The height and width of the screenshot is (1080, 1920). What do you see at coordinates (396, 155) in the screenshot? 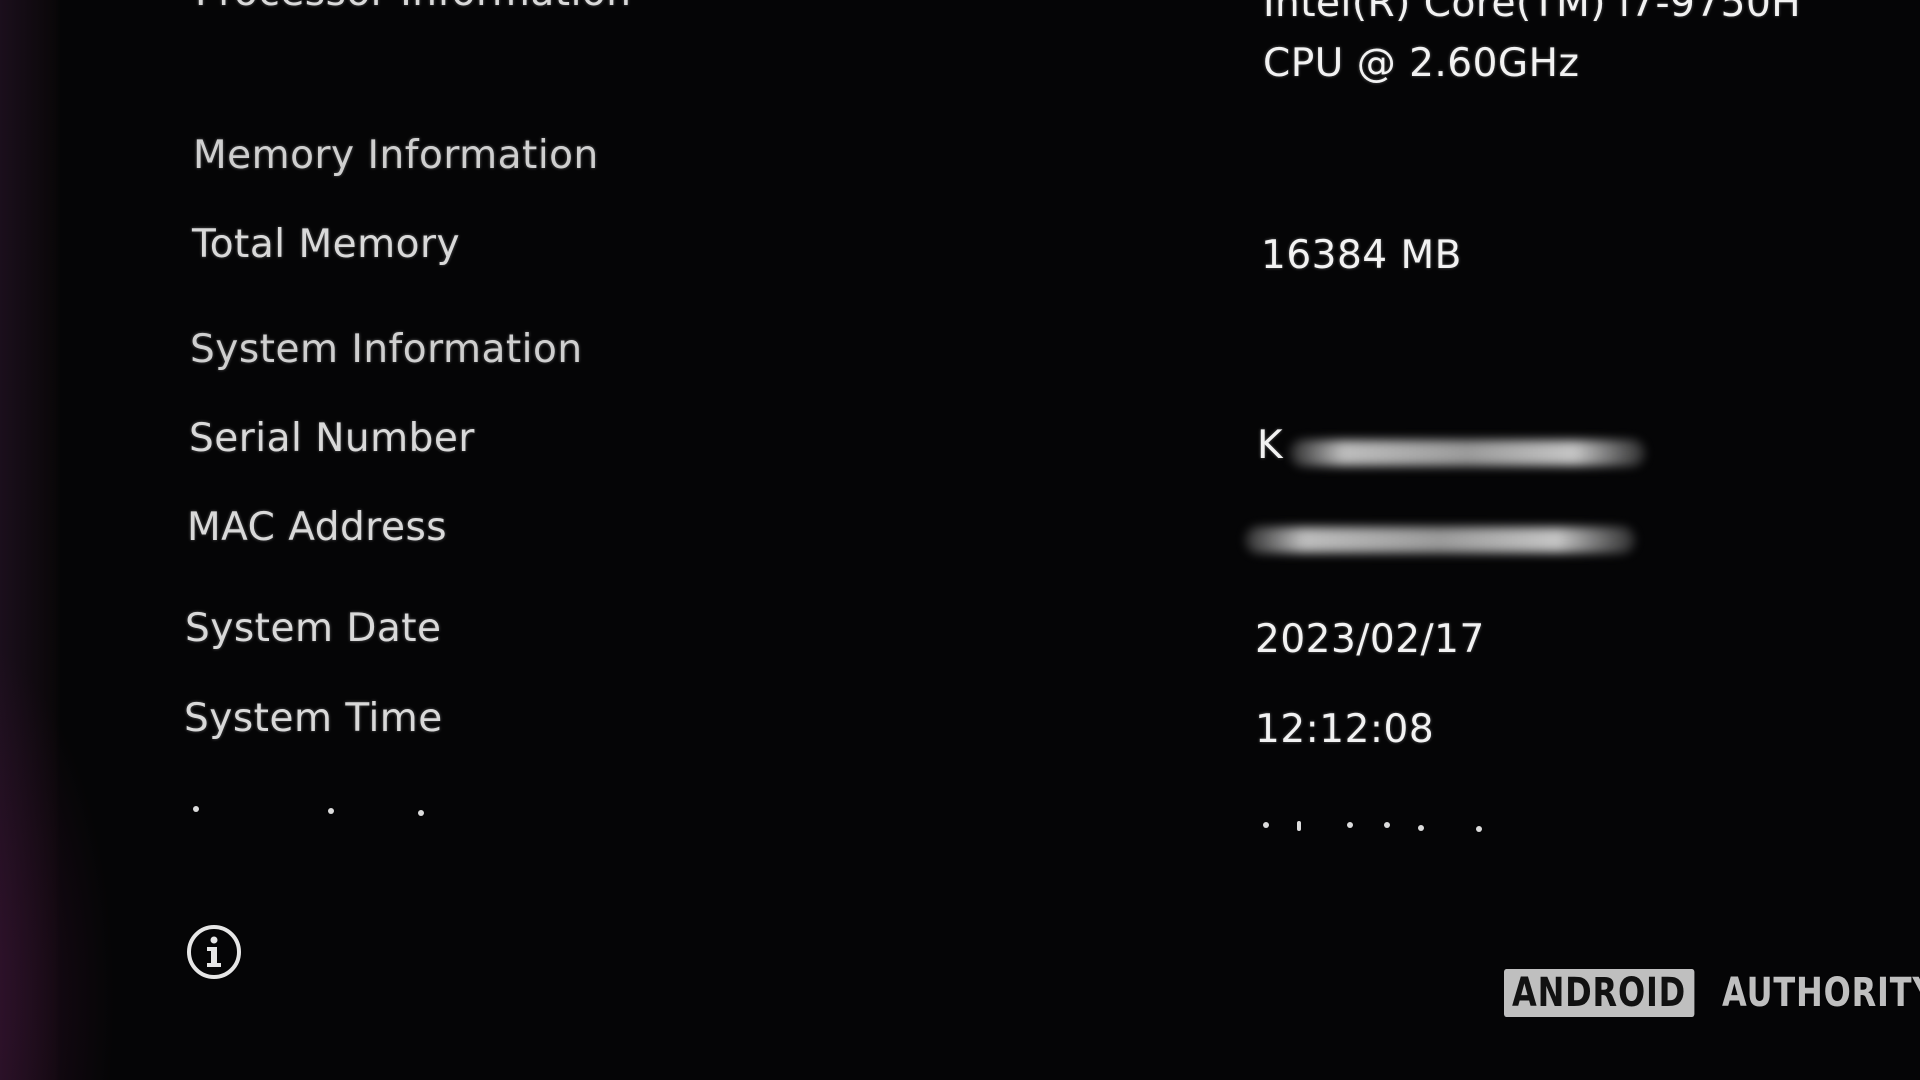
I see `memory-info-heading: Memory Information` at bounding box center [396, 155].